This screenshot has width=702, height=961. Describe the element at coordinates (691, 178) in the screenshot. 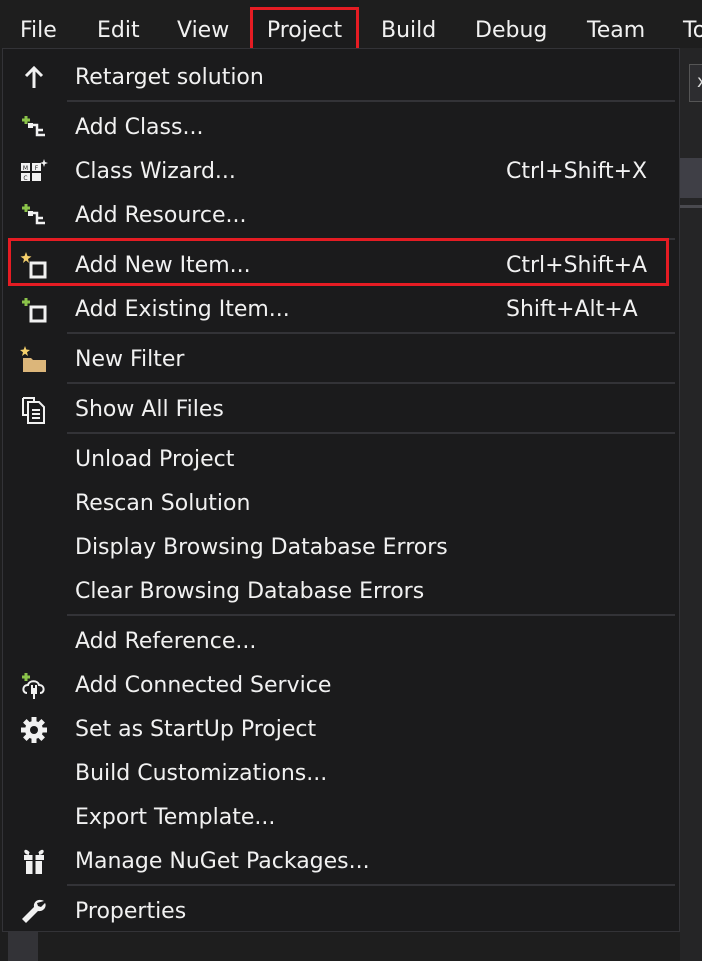

I see `editor-toolbar-strip` at that location.